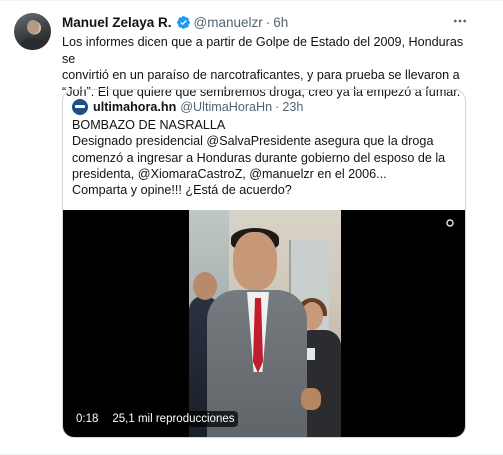 The height and width of the screenshot is (455, 503). I want to click on video-status-bar: 0:18 25,1 mil reproducciones, so click(155, 418).